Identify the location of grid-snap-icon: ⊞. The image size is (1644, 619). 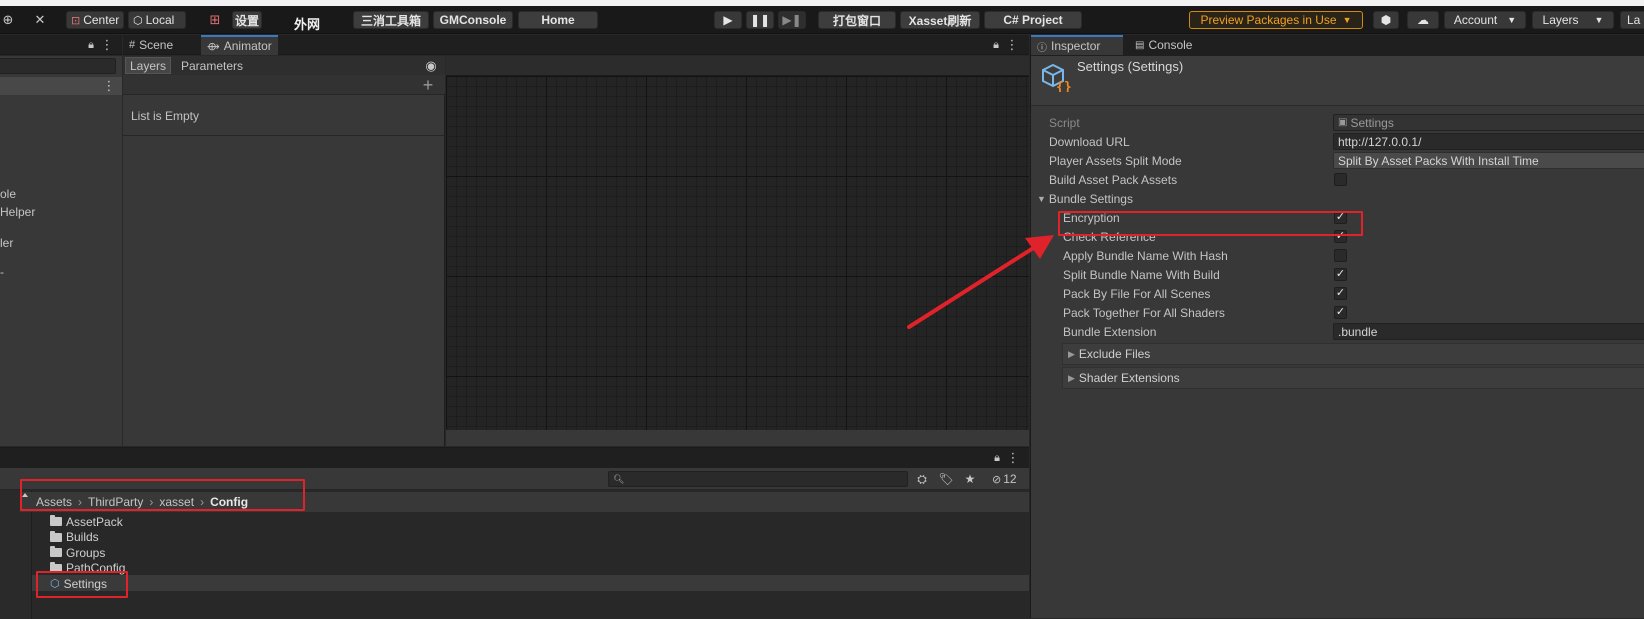
(215, 20).